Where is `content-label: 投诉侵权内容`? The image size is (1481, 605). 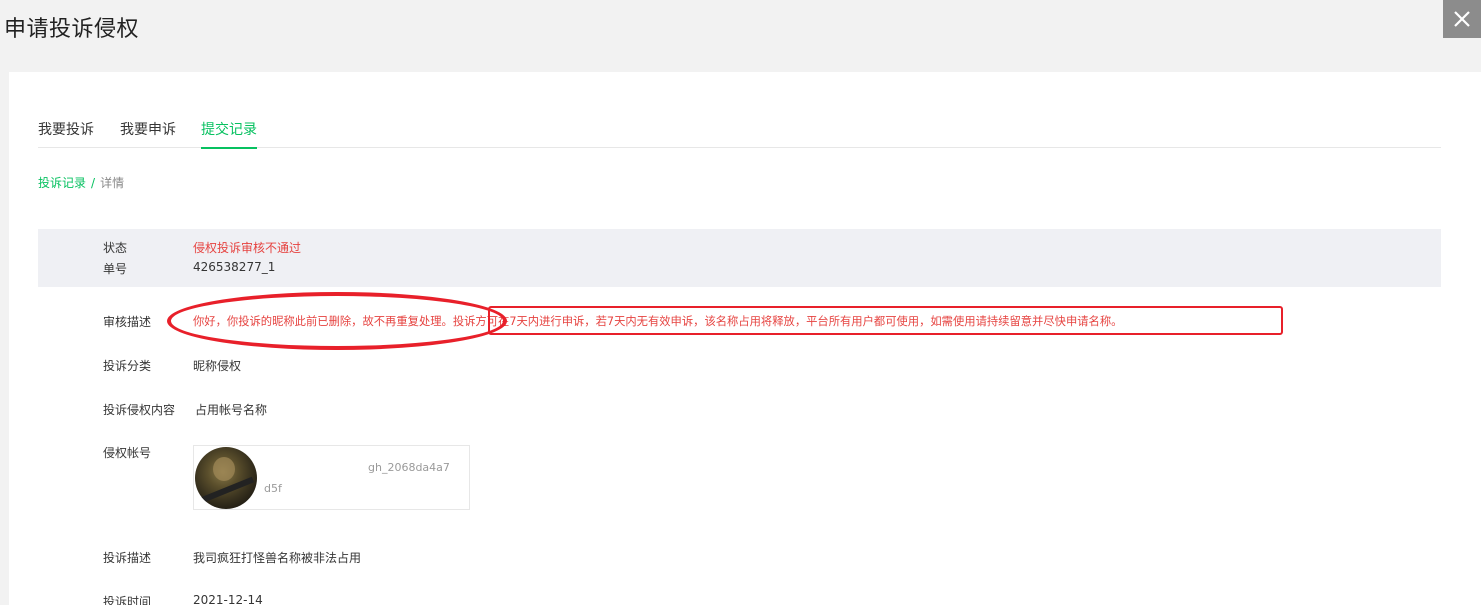 content-label: 投诉侵权内容 is located at coordinates (139, 410).